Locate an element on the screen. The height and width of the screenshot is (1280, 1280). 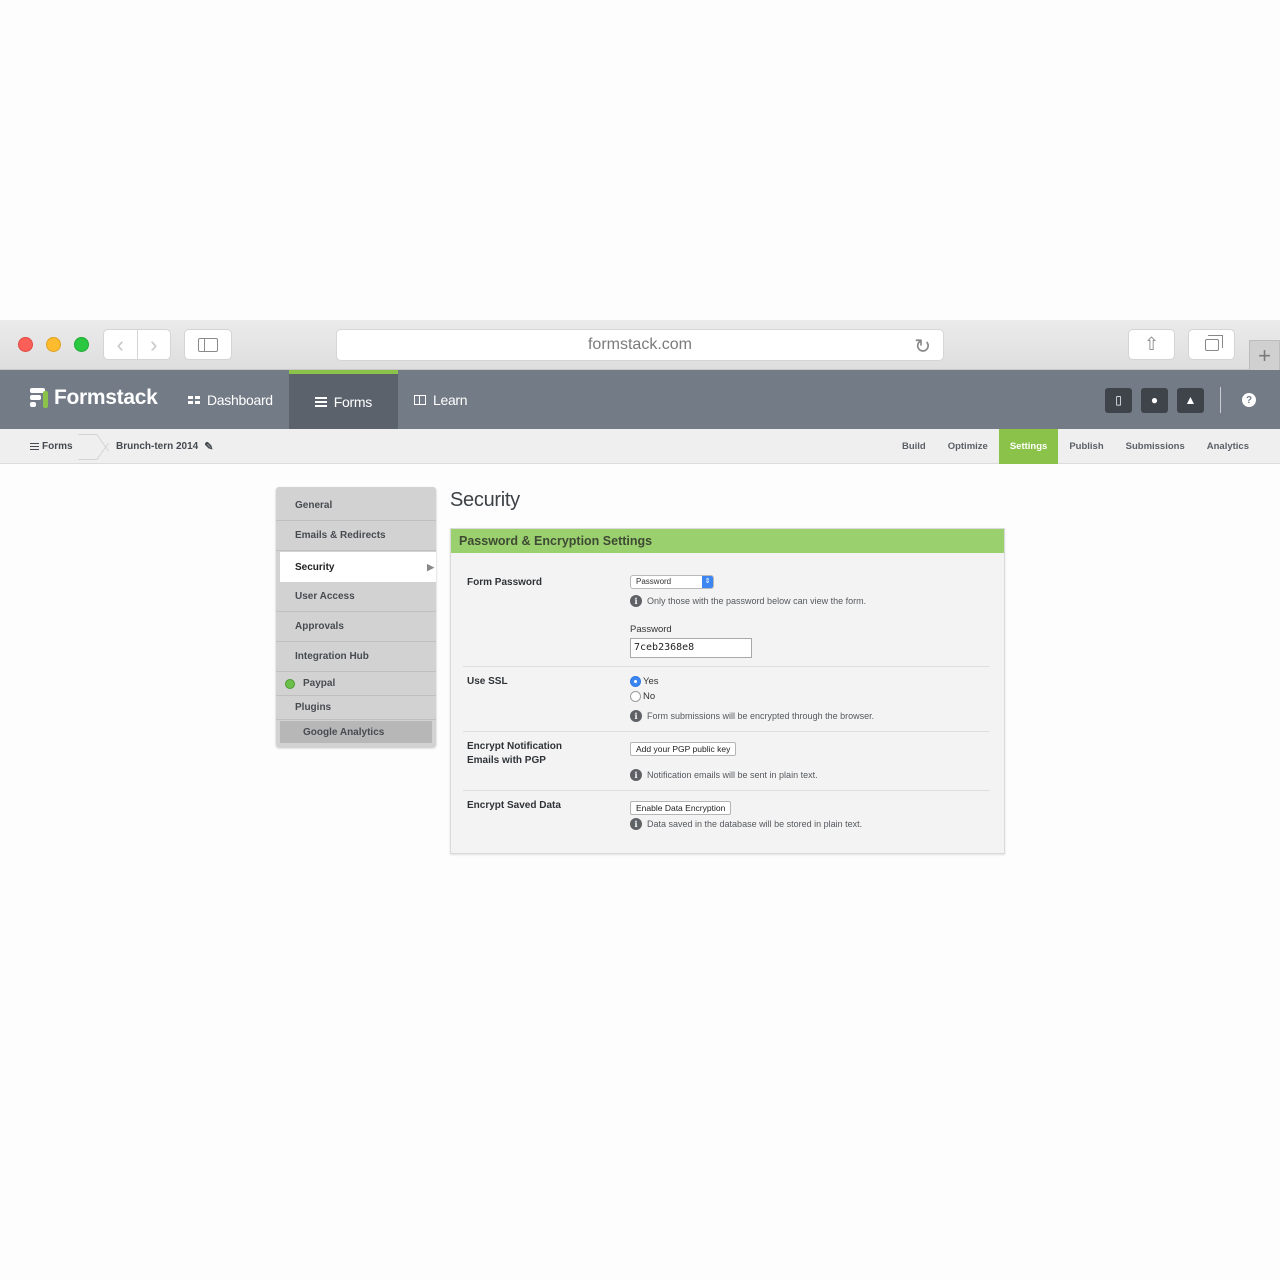
nav-forms: Forms is located at coordinates (343, 399).